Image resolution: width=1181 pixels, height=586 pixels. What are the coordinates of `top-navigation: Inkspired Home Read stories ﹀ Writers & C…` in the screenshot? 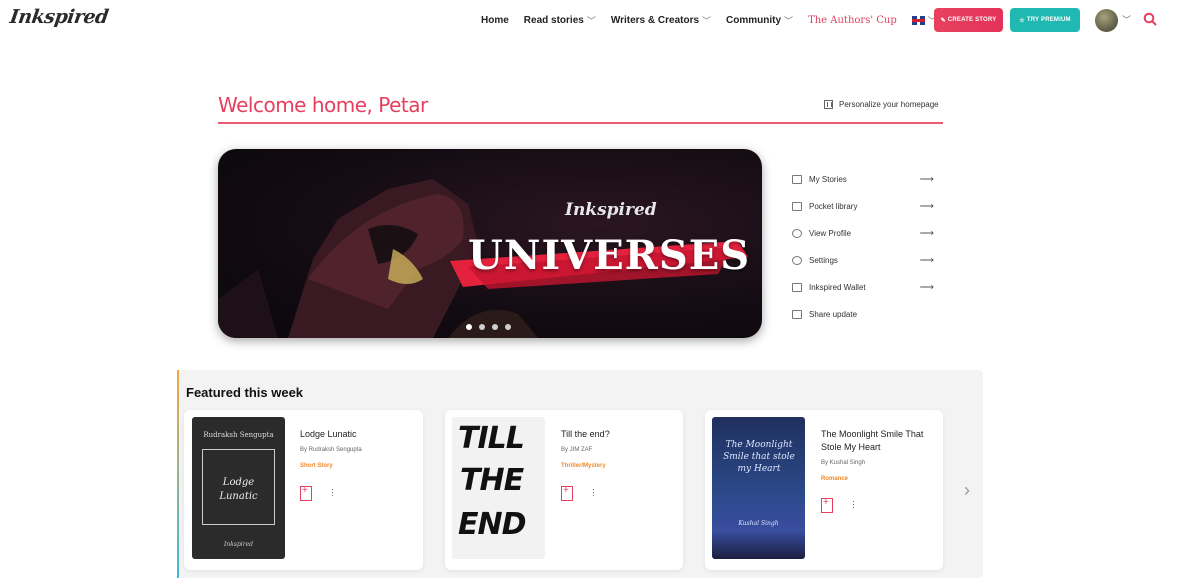 It's located at (590, 20).